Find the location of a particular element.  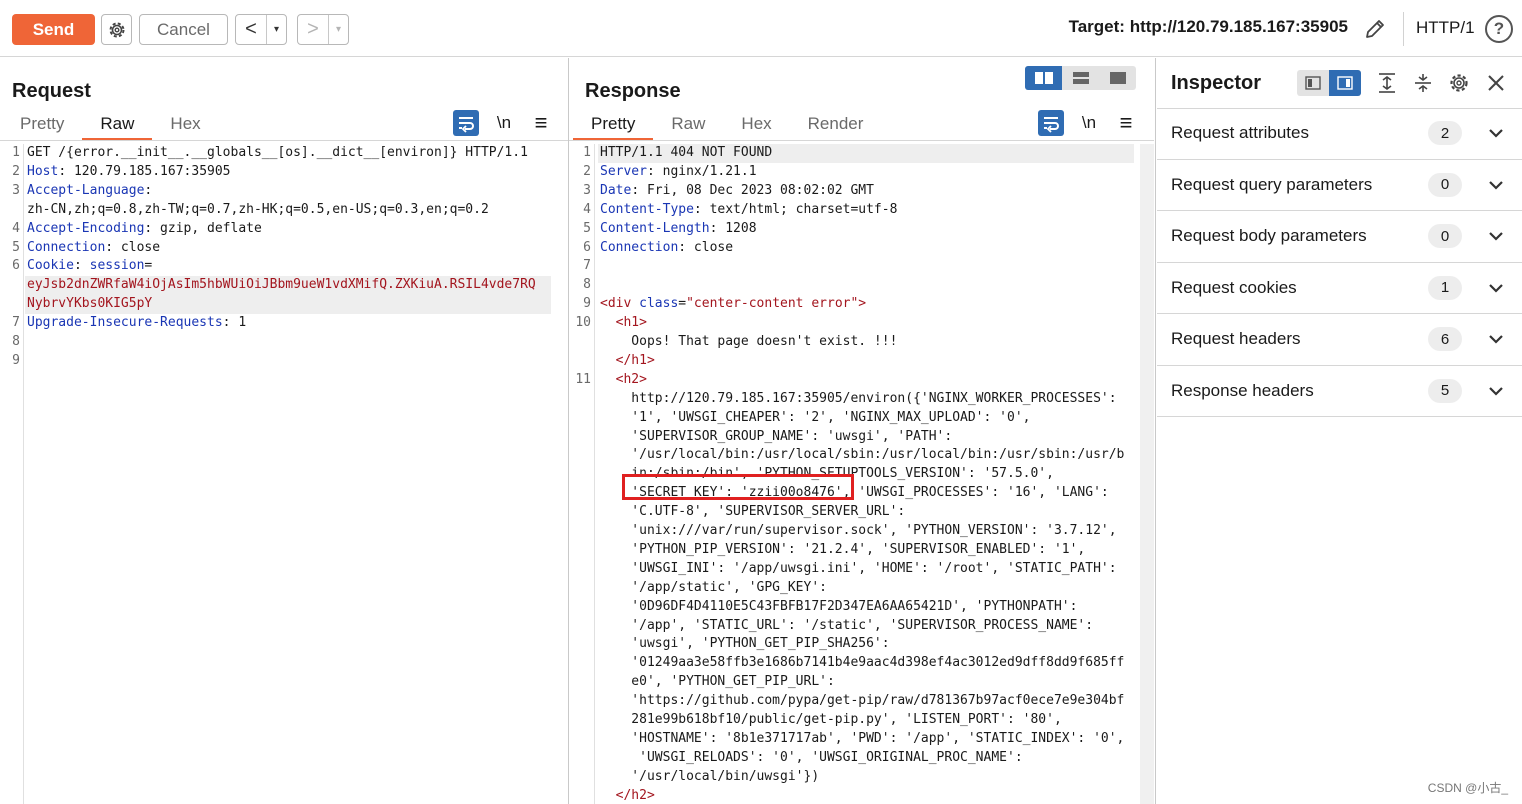

panel-left-icon is located at coordinates (1313, 83).